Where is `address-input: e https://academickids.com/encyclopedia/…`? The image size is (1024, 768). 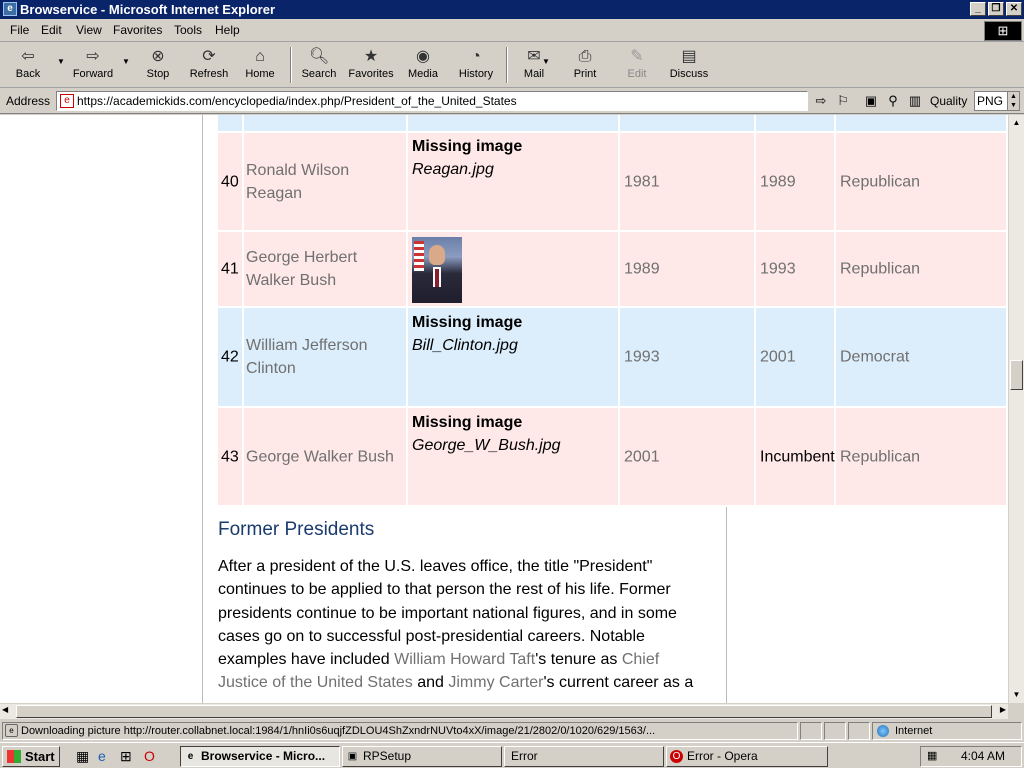
address-input: e https://academickids.com/encyclopedia/… is located at coordinates (432, 101).